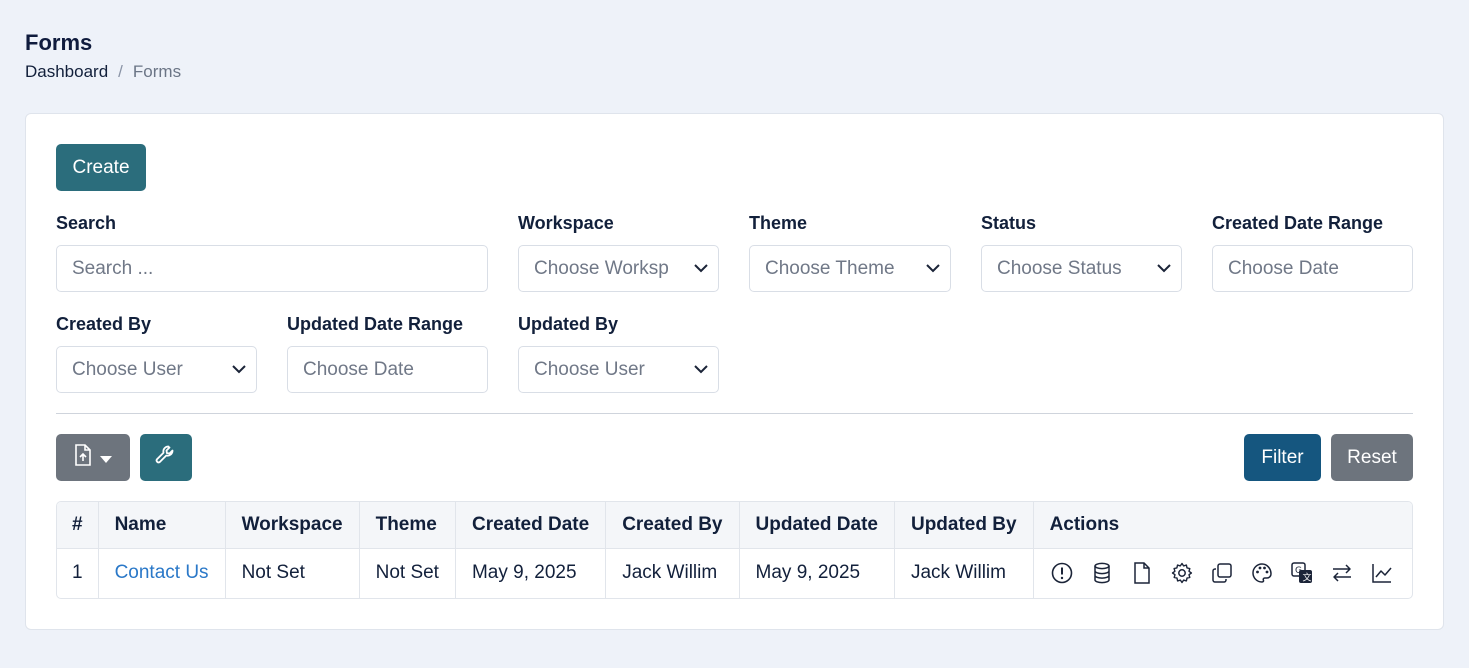 The height and width of the screenshot is (668, 1469). I want to click on row-theme: Not Set, so click(407, 573).